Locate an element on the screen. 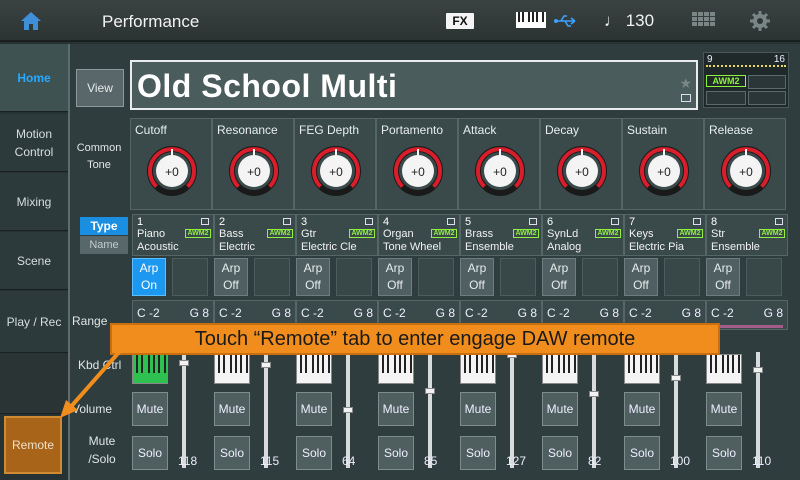 The height and width of the screenshot is (480, 800). arp-toggle-part-7: Arp Off is located at coordinates (641, 277).